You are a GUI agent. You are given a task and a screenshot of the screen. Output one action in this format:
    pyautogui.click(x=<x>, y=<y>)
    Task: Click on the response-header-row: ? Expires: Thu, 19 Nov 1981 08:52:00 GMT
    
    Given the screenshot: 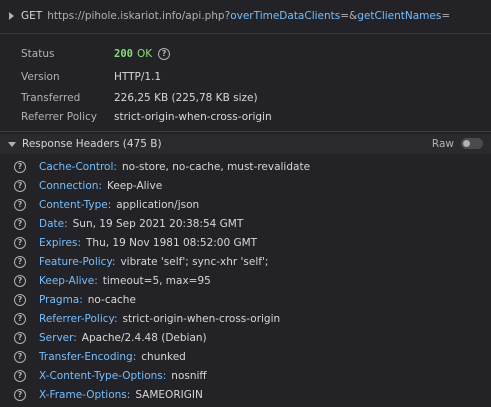 What is the action you would take?
    pyautogui.click(x=245, y=242)
    